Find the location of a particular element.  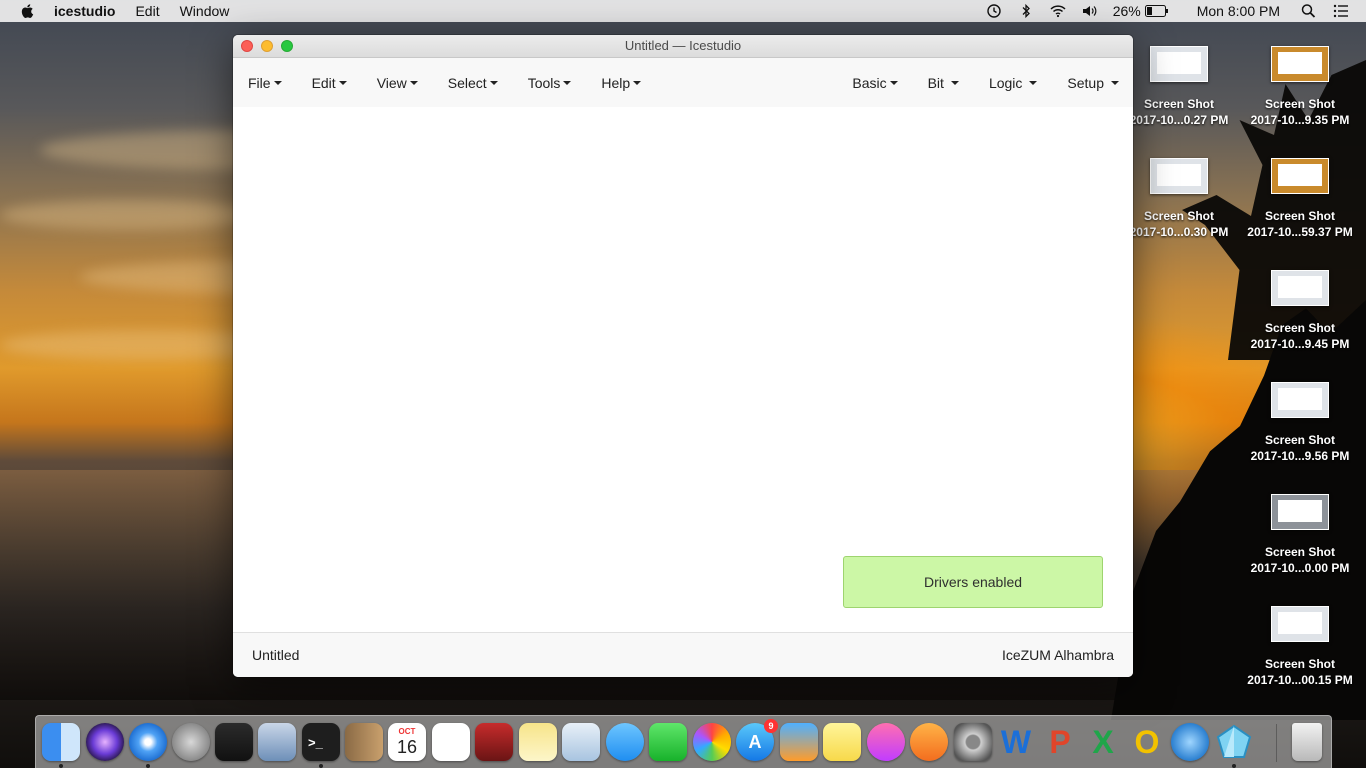

file-name: 2017-10...59.37 PM is located at coordinates (1300, 232).